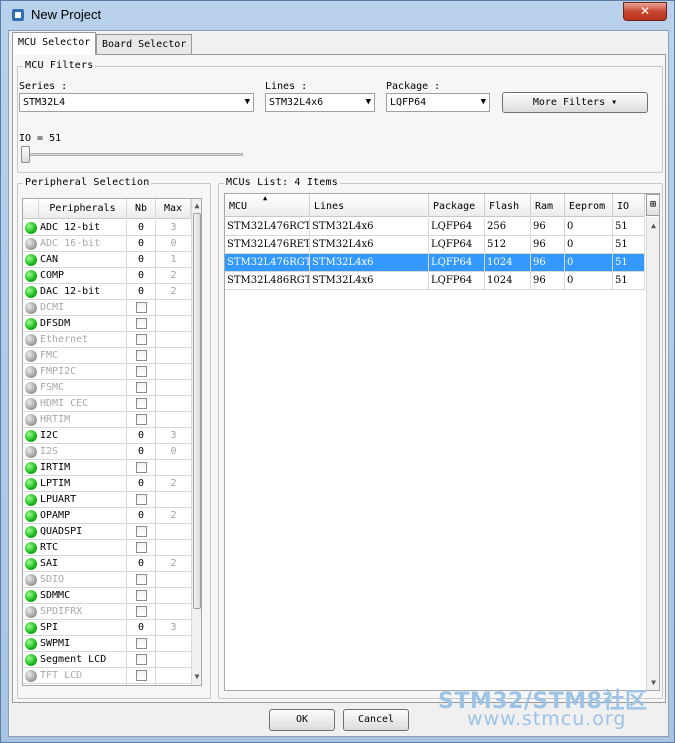 Image resolution: width=675 pixels, height=743 pixels. What do you see at coordinates (136, 102) in the screenshot?
I see `series-select: STM32L4 ▼` at bounding box center [136, 102].